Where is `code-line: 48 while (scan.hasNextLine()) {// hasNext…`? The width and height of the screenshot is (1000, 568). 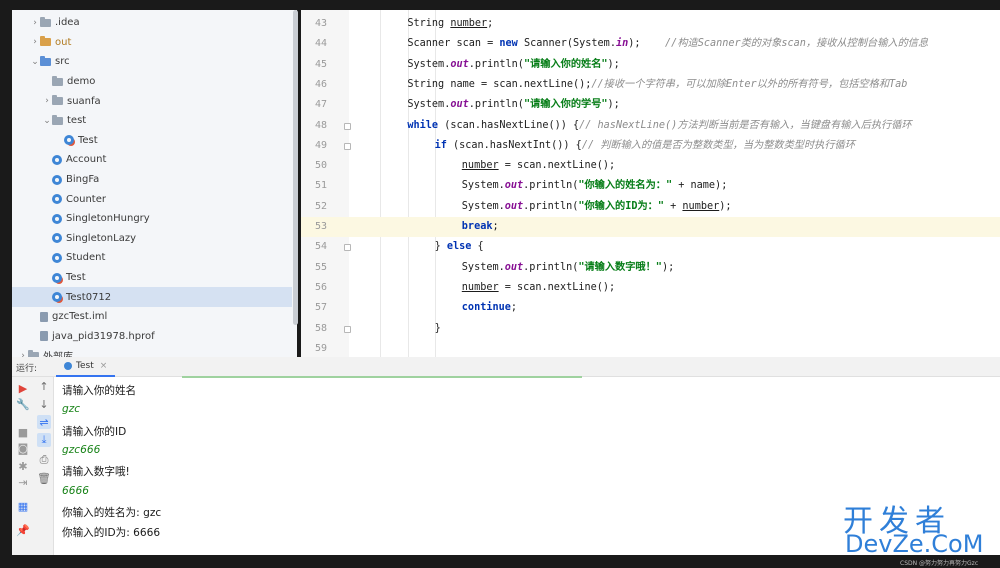 code-line: 48 while (scan.hasNextLine()) {// hasNext… is located at coordinates (650, 126).